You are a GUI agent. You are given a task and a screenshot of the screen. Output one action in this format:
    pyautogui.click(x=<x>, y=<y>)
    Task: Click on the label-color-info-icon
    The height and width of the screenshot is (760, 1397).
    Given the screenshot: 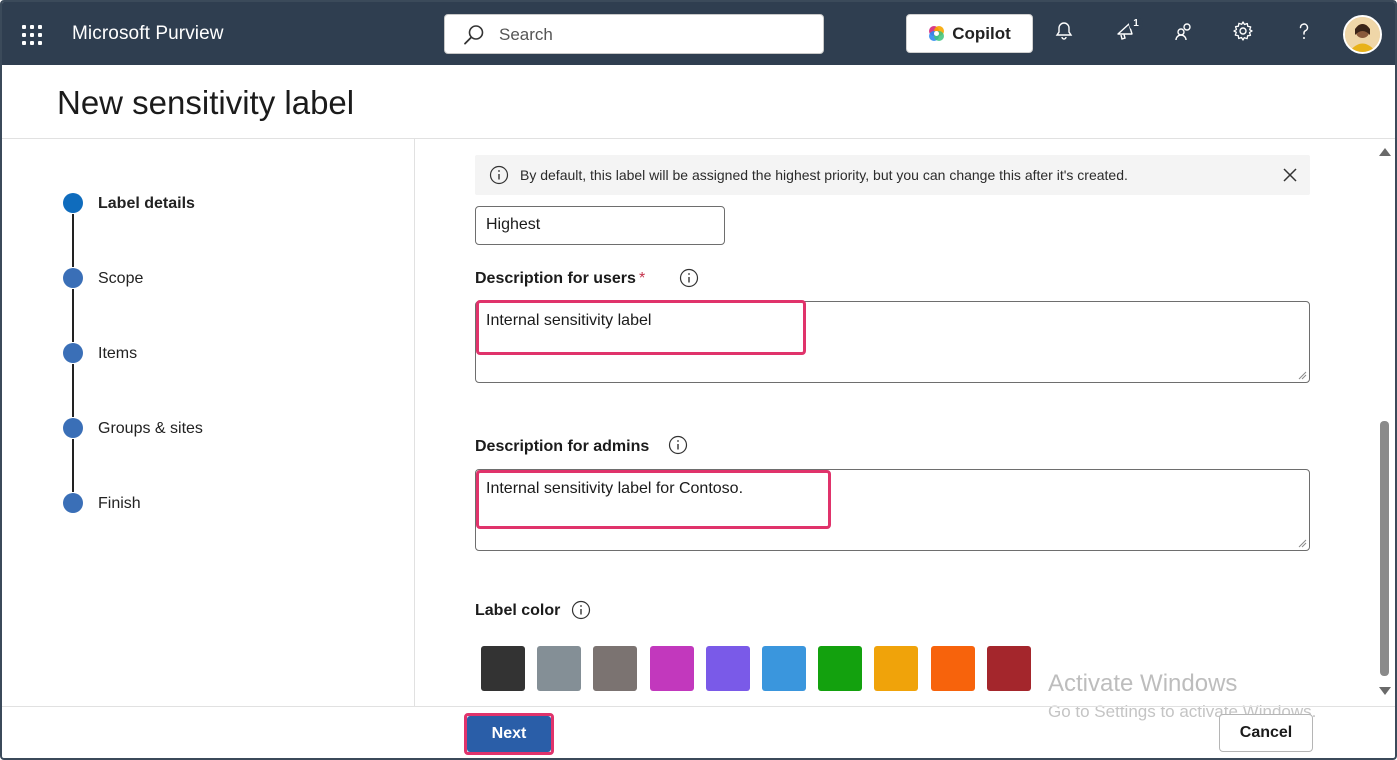 What is the action you would take?
    pyautogui.click(x=581, y=610)
    